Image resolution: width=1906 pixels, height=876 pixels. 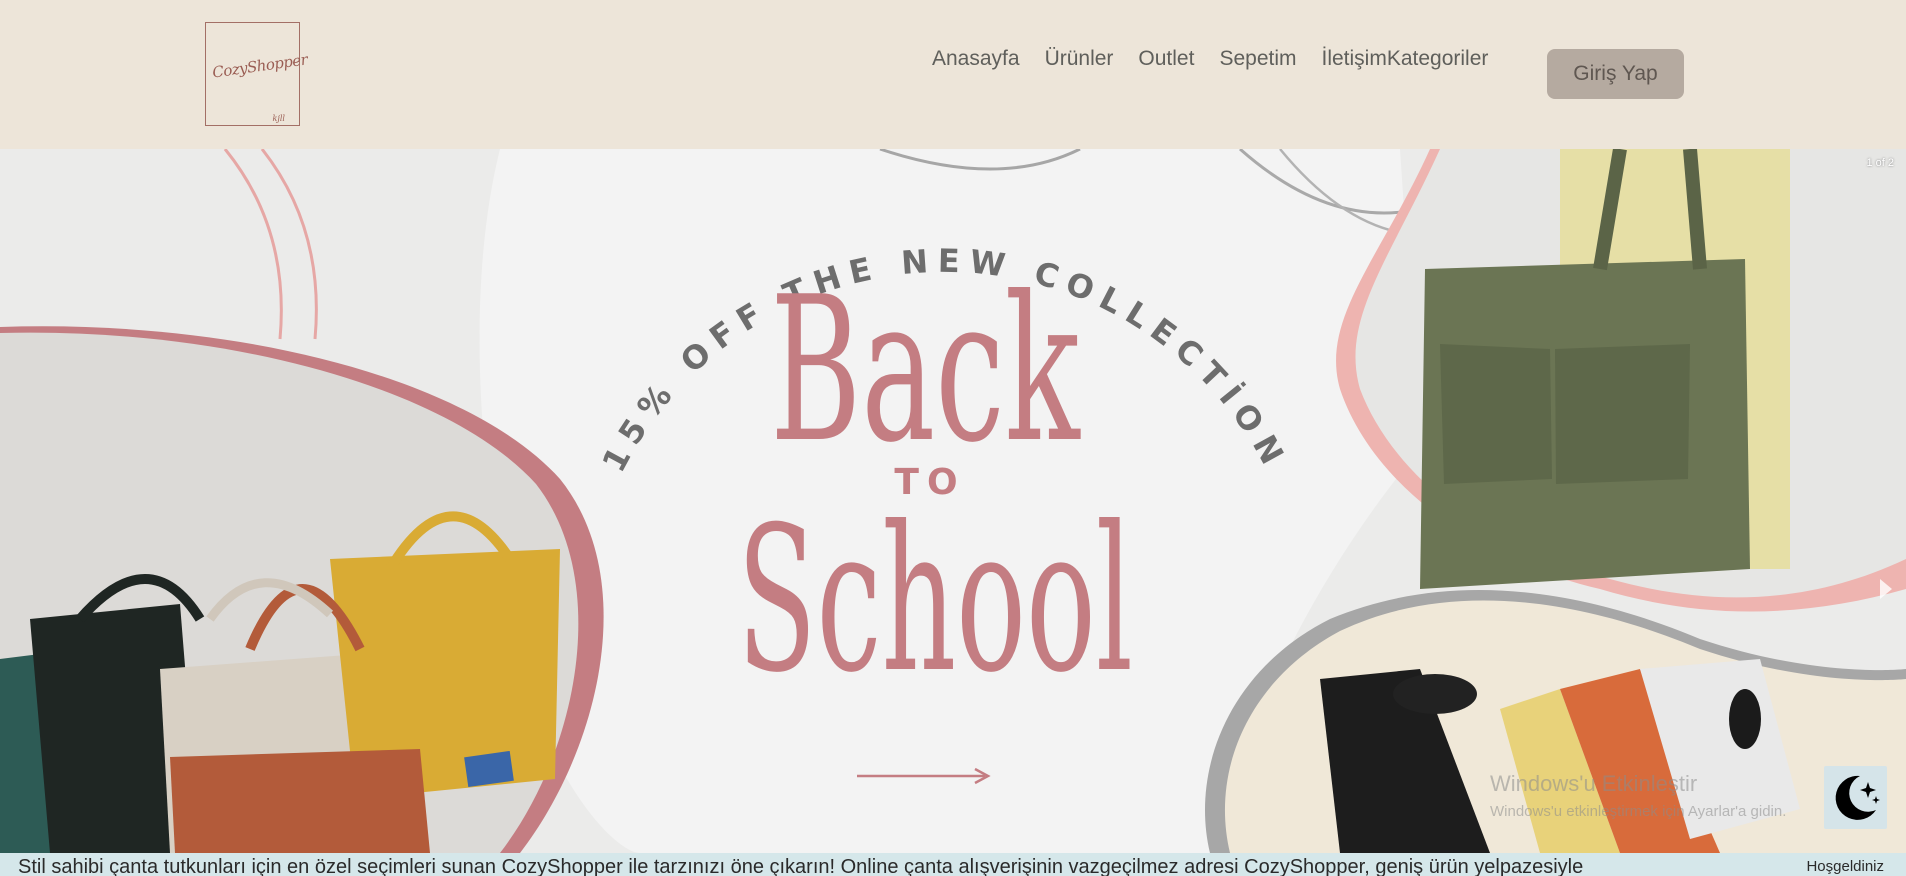 I want to click on watermark-line1: Windows'u Etkinleştir, so click(x=1594, y=783).